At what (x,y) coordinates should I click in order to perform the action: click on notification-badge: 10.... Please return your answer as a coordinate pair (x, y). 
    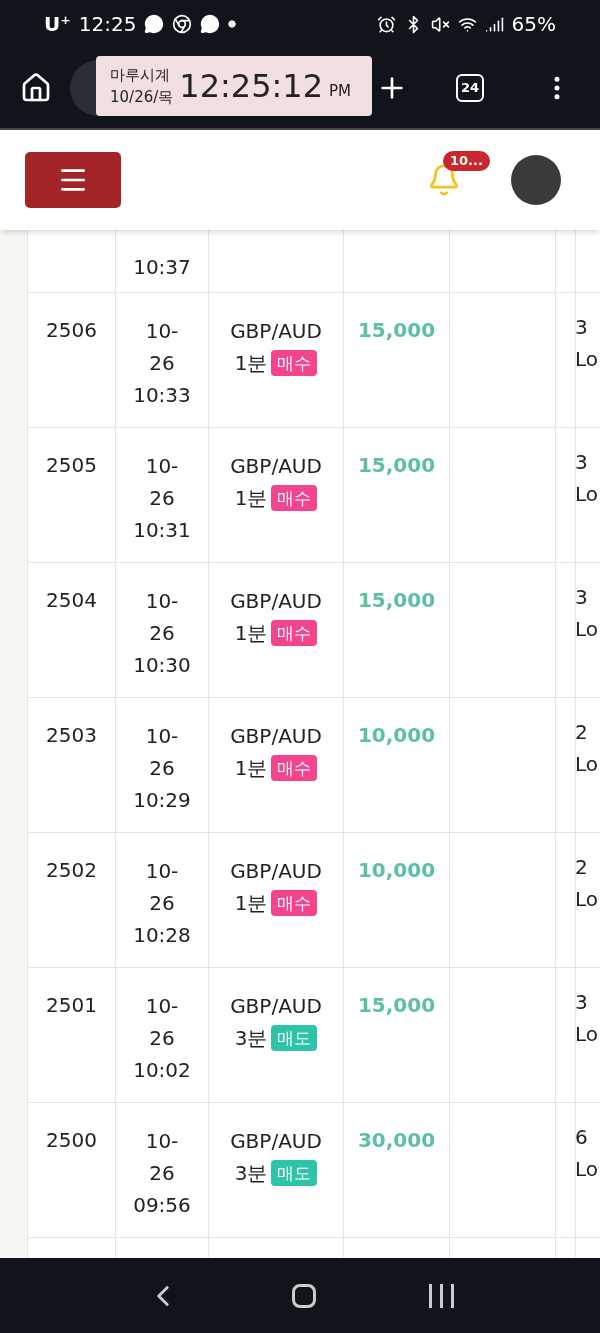
    Looking at the image, I should click on (466, 161).